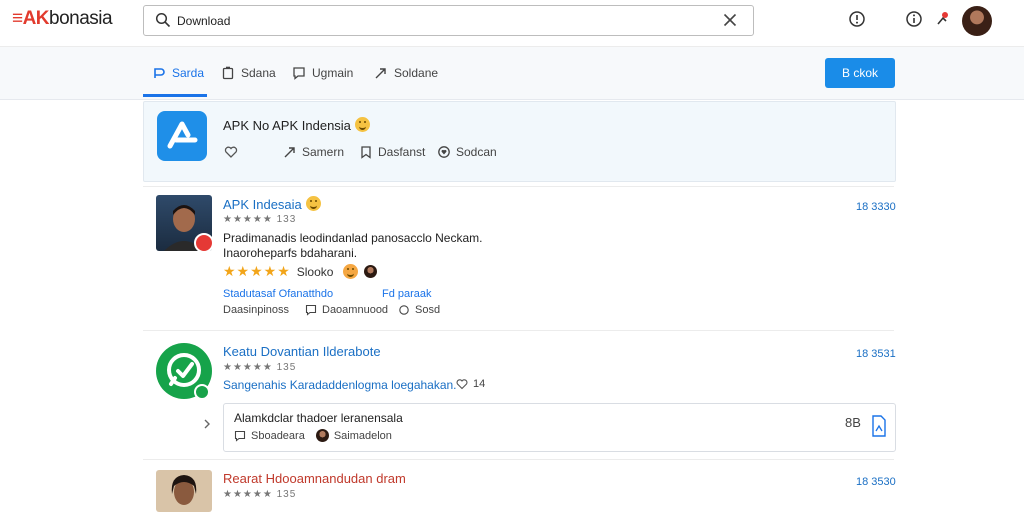 This screenshot has height=512, width=1024. Describe the element at coordinates (290, 253) in the screenshot. I see `description-line: Inaoroheparfs bdaharani.` at that location.